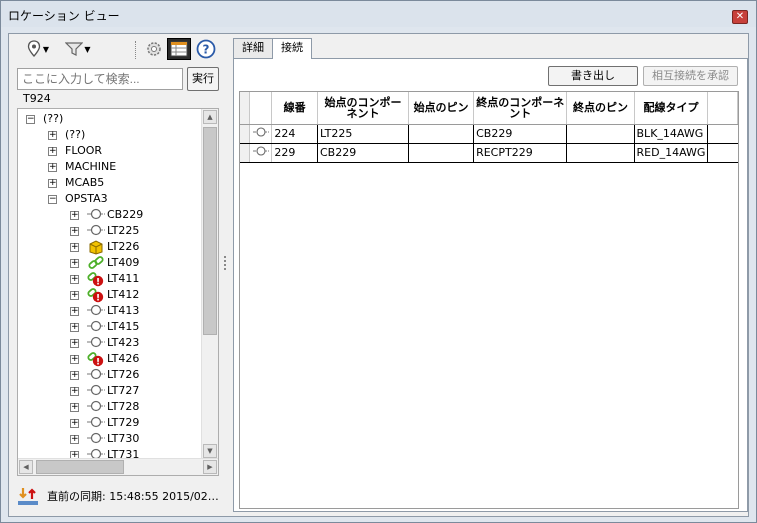  Describe the element at coordinates (294, 108) in the screenshot. I see `column-header-wire: 線番` at that location.